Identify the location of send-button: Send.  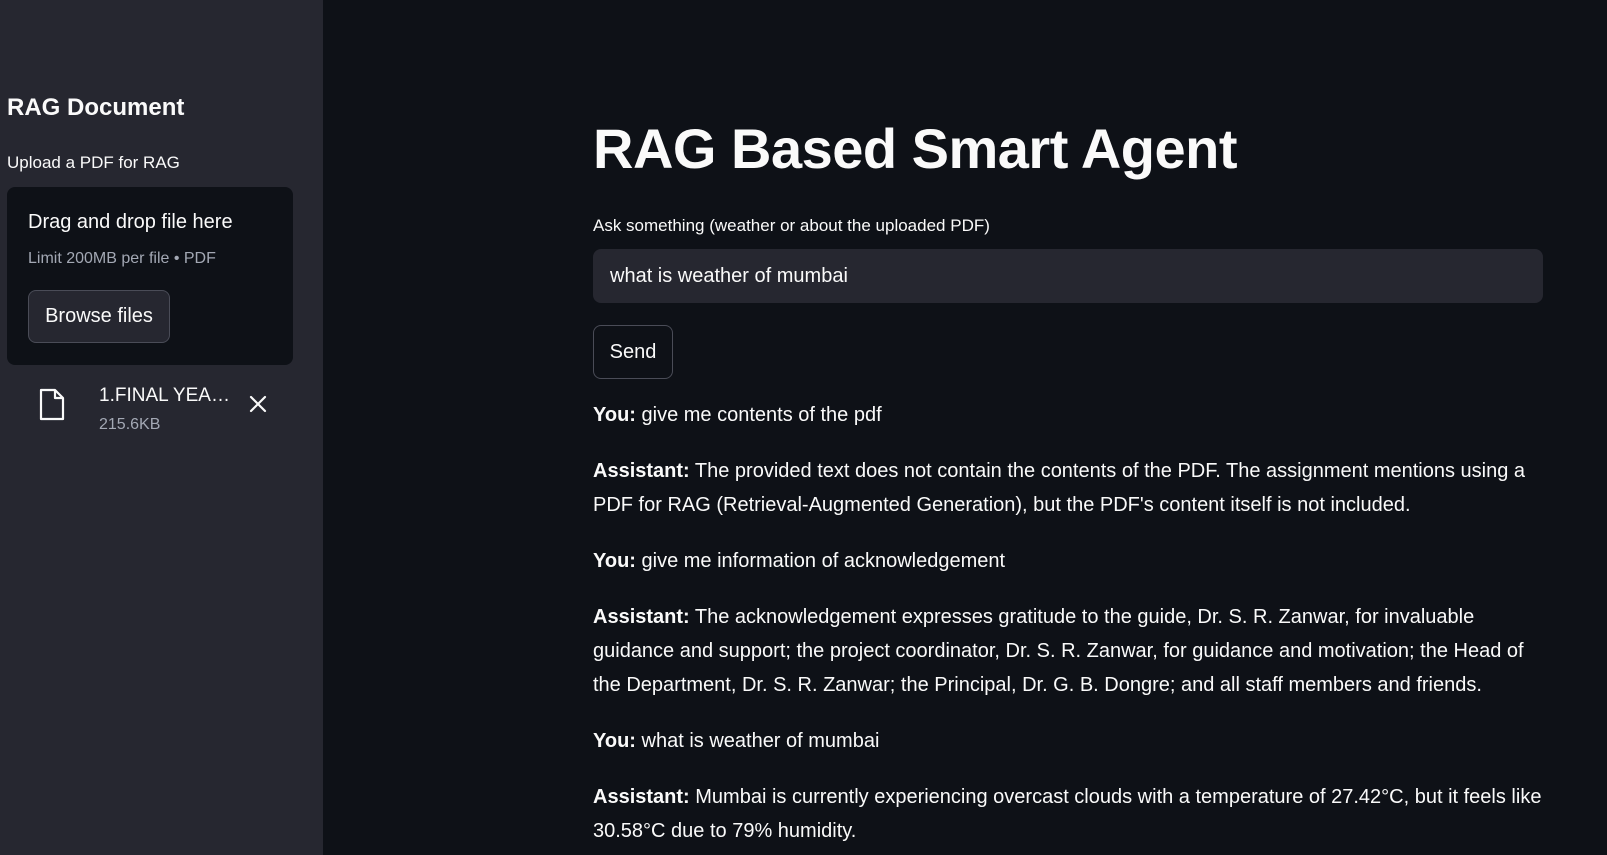
(633, 352).